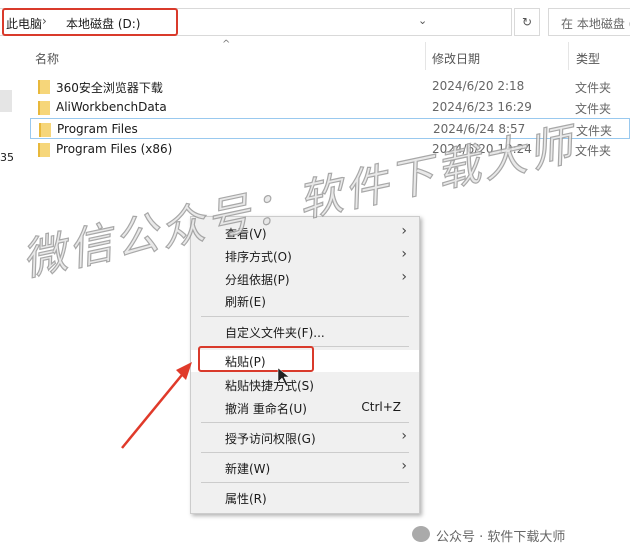 This screenshot has width=630, height=560. What do you see at coordinates (226, 44) in the screenshot?
I see `sort-up-icon: ^` at bounding box center [226, 44].